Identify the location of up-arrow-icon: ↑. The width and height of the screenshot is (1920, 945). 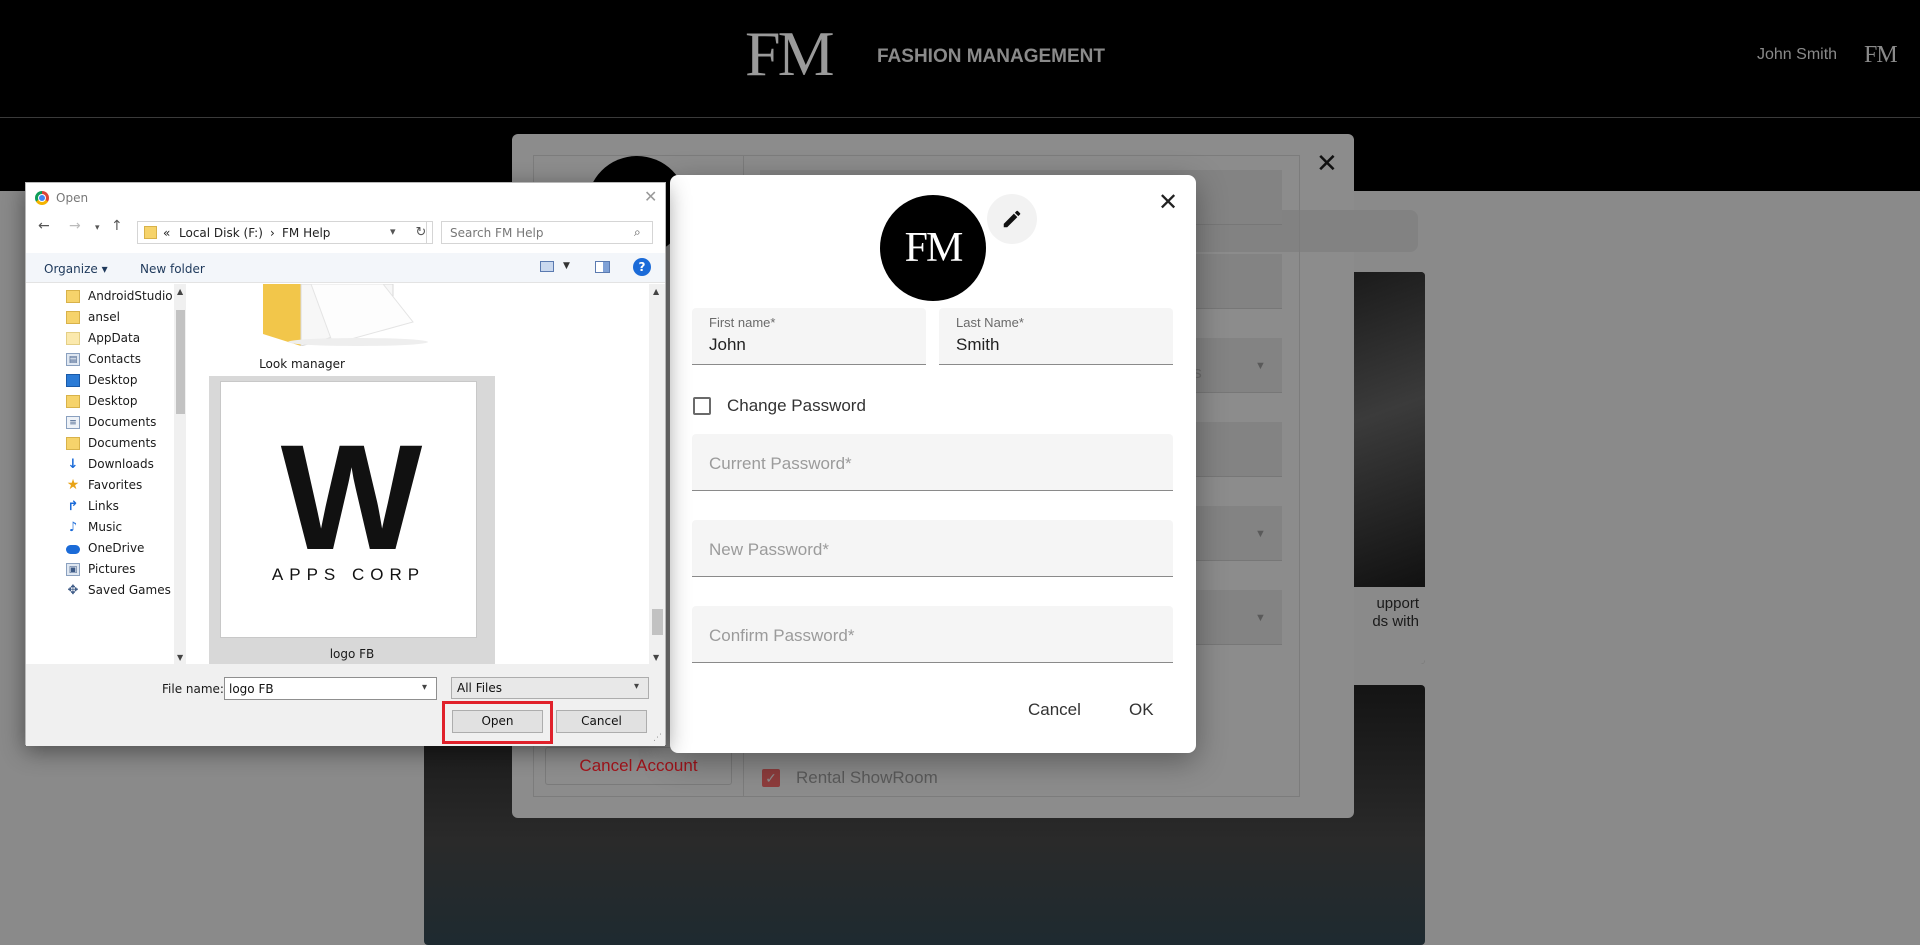
(117, 226).